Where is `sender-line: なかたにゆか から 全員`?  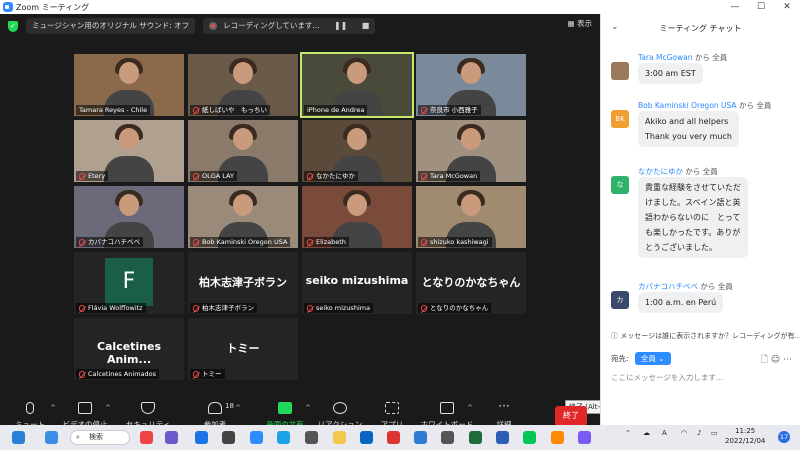
sender-line: なかたにゆか から 全員 is located at coordinates (678, 171).